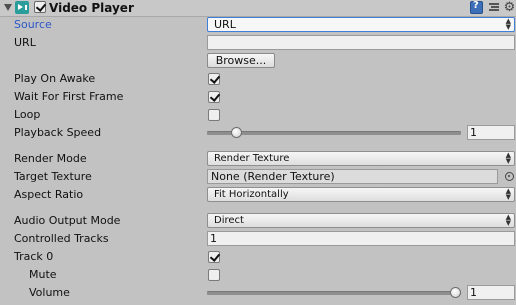 Image resolution: width=516 pixels, height=305 pixels. Describe the element at coordinates (214, 115) in the screenshot. I see `loop-checkbox` at that location.